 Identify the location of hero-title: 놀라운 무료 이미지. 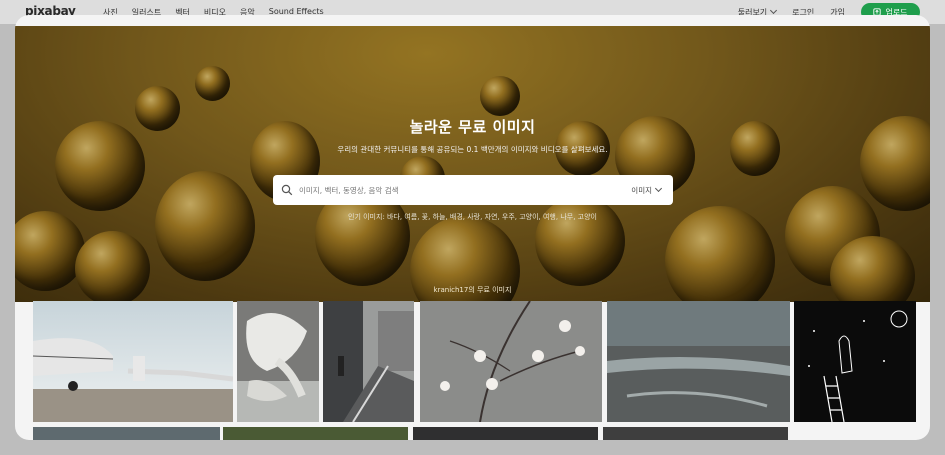
(472, 127).